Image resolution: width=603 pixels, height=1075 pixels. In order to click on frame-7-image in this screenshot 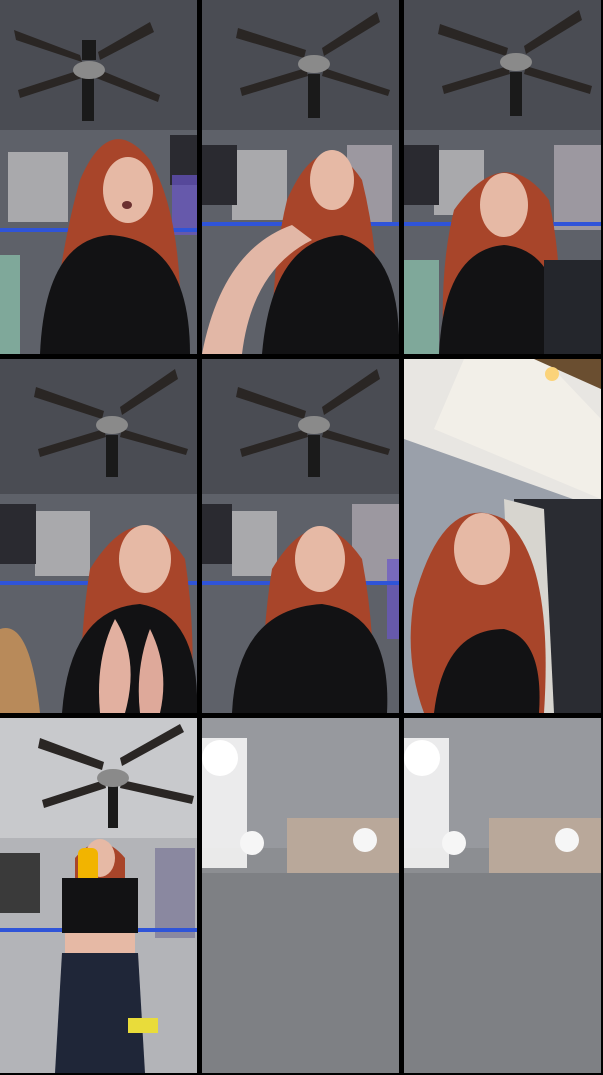, I will do `click(98, 895)`.